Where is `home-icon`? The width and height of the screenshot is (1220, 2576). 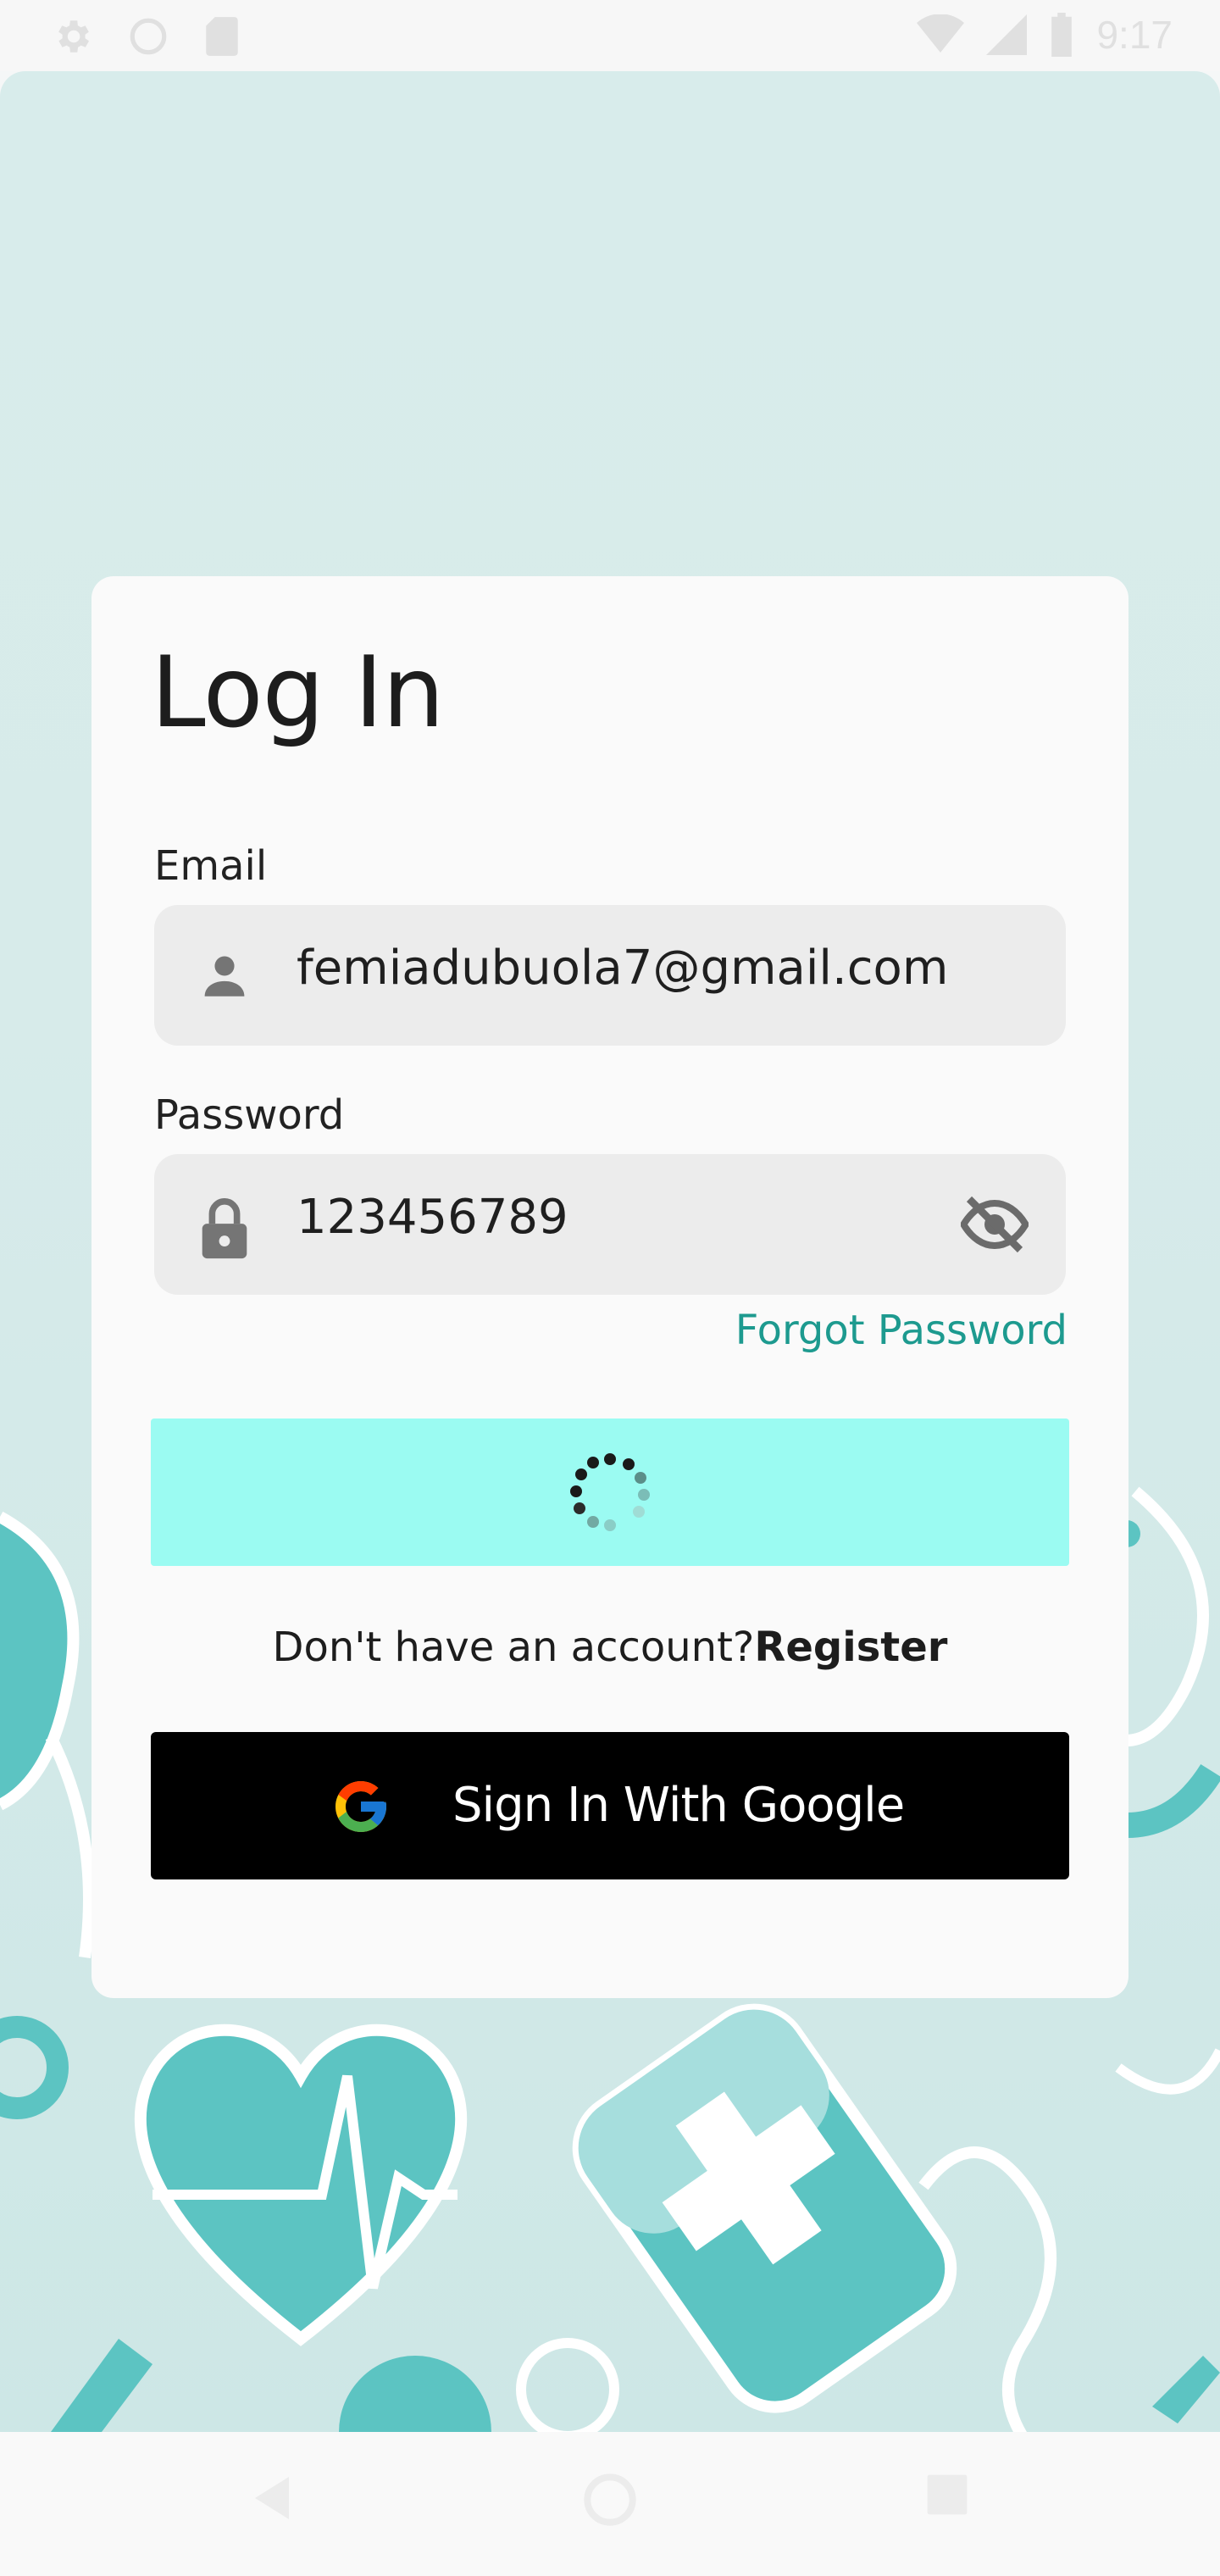 home-icon is located at coordinates (610, 2500).